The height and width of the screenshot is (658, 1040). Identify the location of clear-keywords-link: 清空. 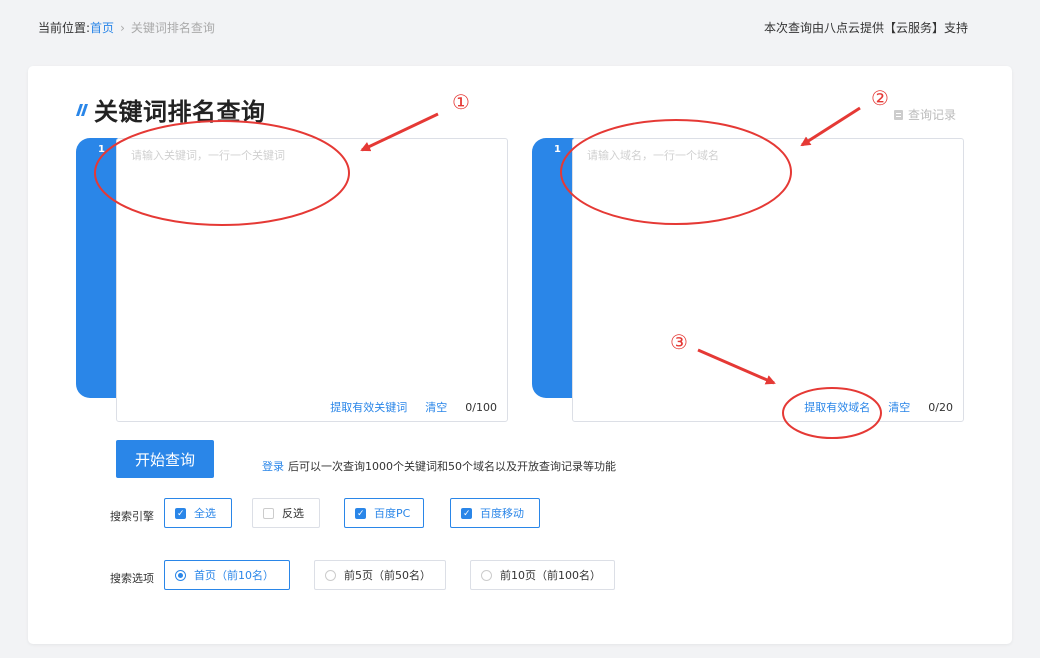
(436, 407).